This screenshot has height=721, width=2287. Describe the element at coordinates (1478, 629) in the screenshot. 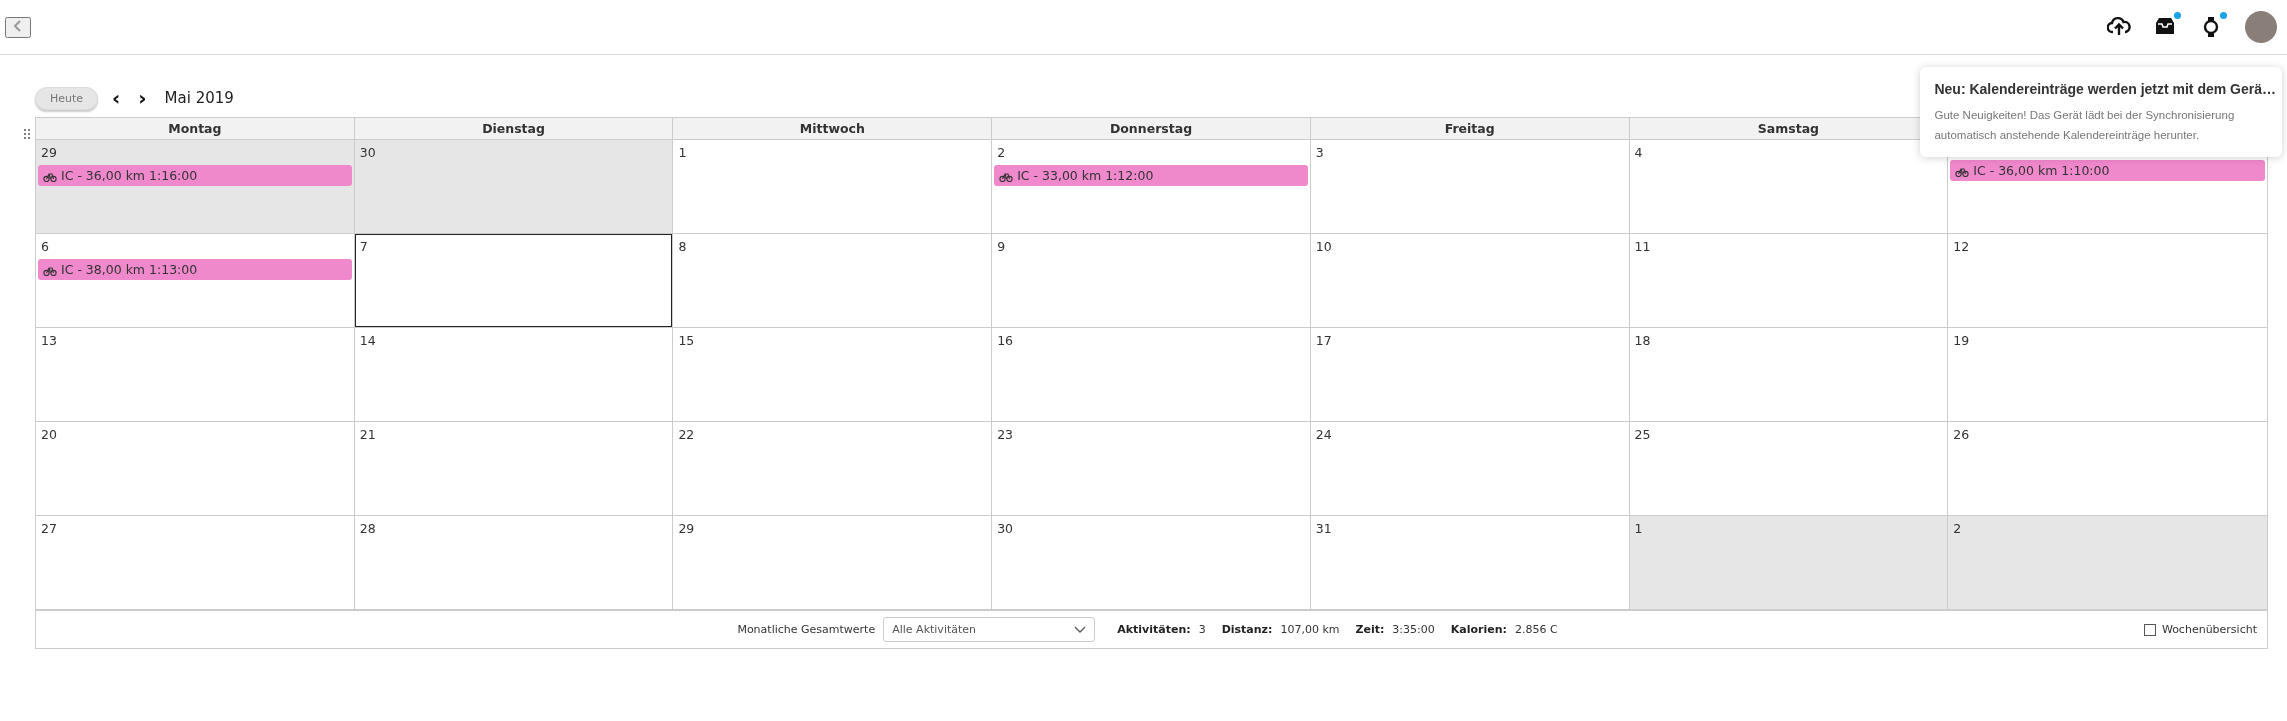

I see `stat-label: Kalorien:` at that location.